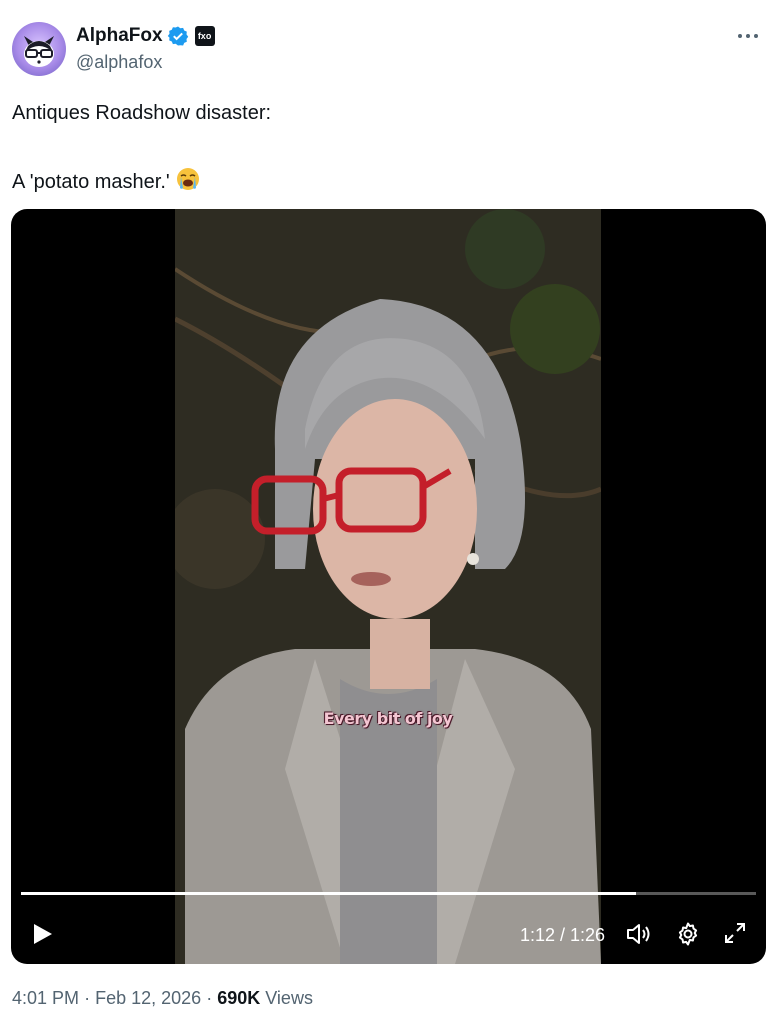 The height and width of the screenshot is (1024, 774). I want to click on video-progress-bar, so click(388, 893).